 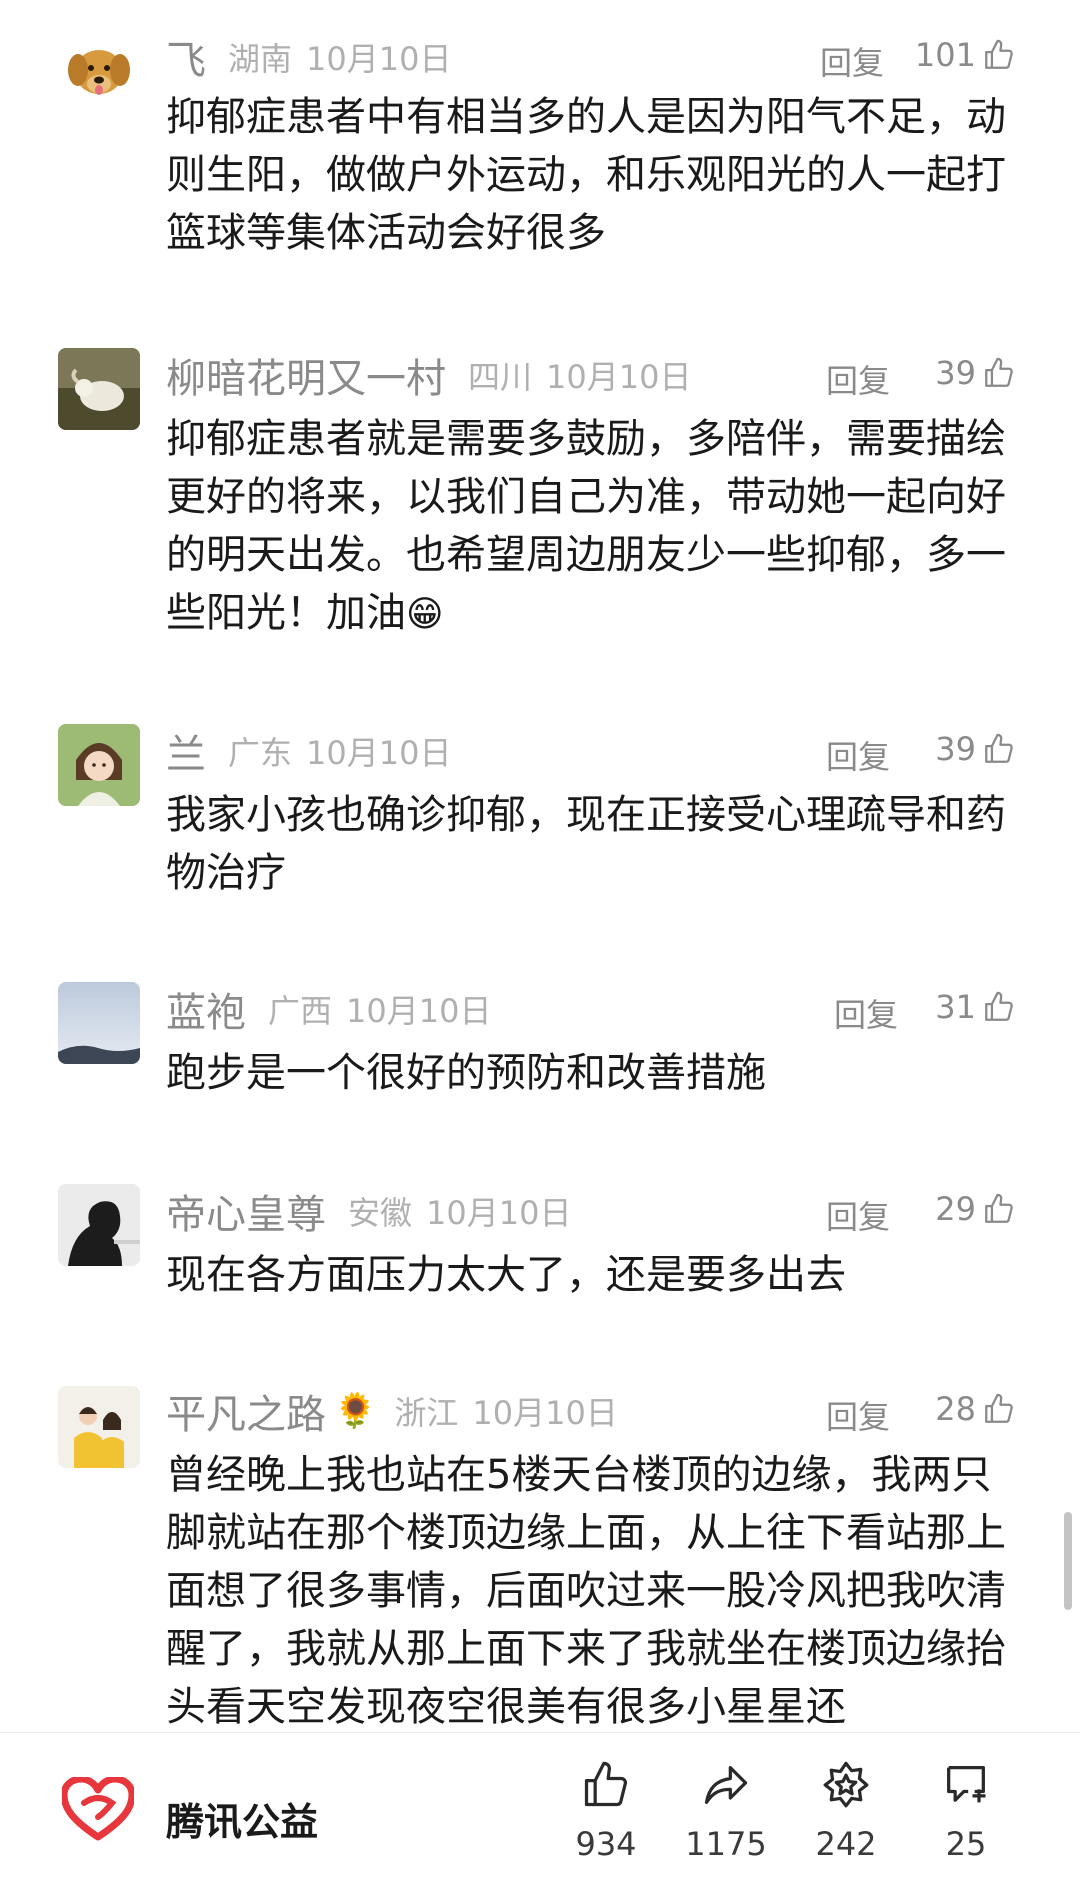 I want to click on region-label: 湖南, so click(x=260, y=59).